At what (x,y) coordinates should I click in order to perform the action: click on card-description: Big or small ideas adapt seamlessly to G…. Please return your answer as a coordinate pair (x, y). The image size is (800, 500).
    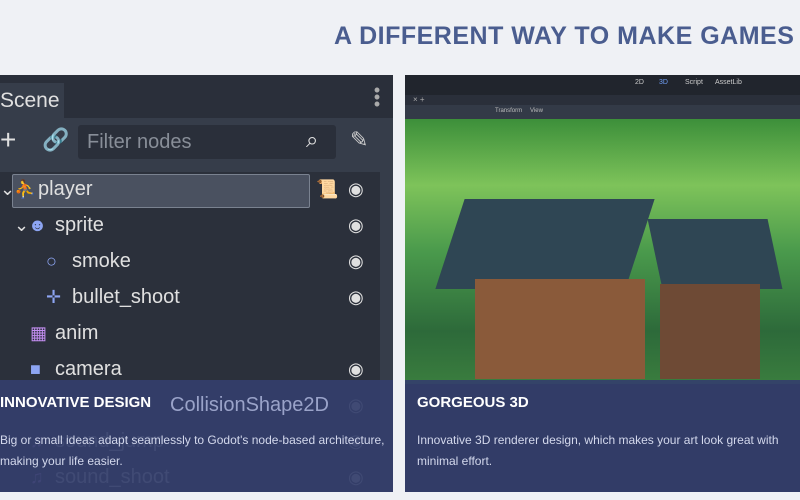
    Looking at the image, I should click on (192, 450).